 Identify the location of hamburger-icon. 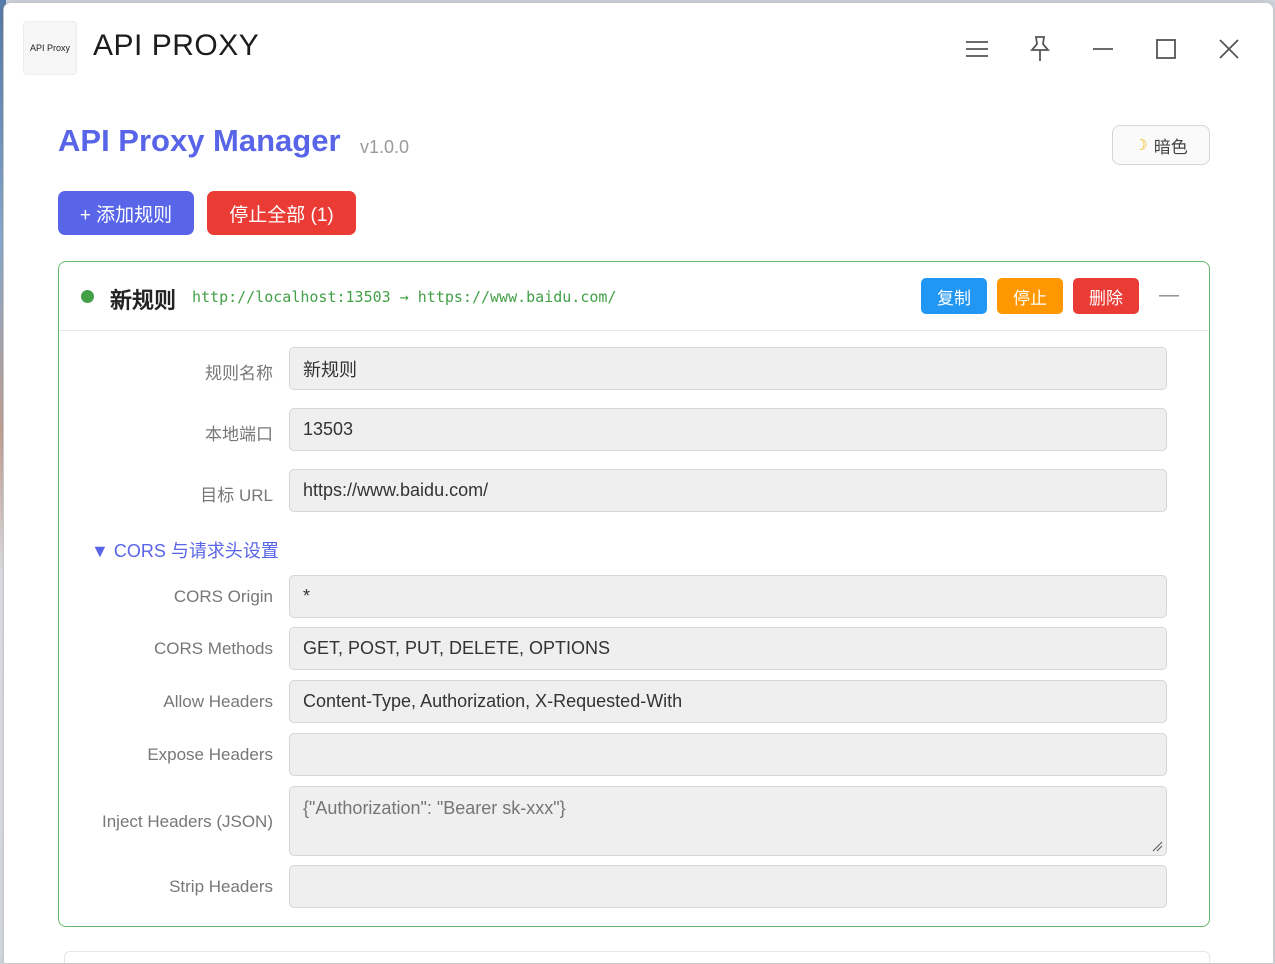
(977, 49).